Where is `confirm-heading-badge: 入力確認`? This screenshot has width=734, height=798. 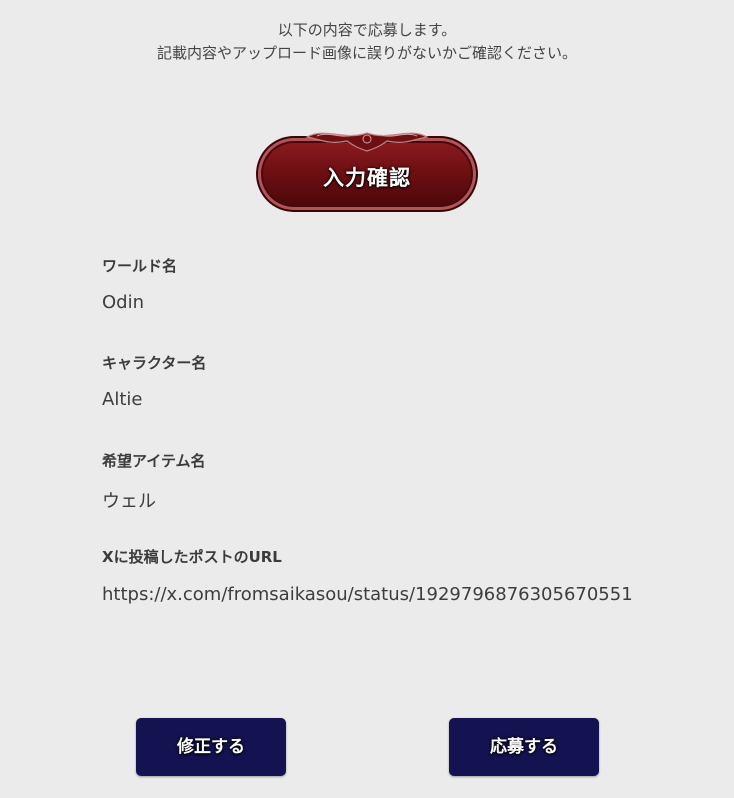 confirm-heading-badge: 入力確認 is located at coordinates (367, 170).